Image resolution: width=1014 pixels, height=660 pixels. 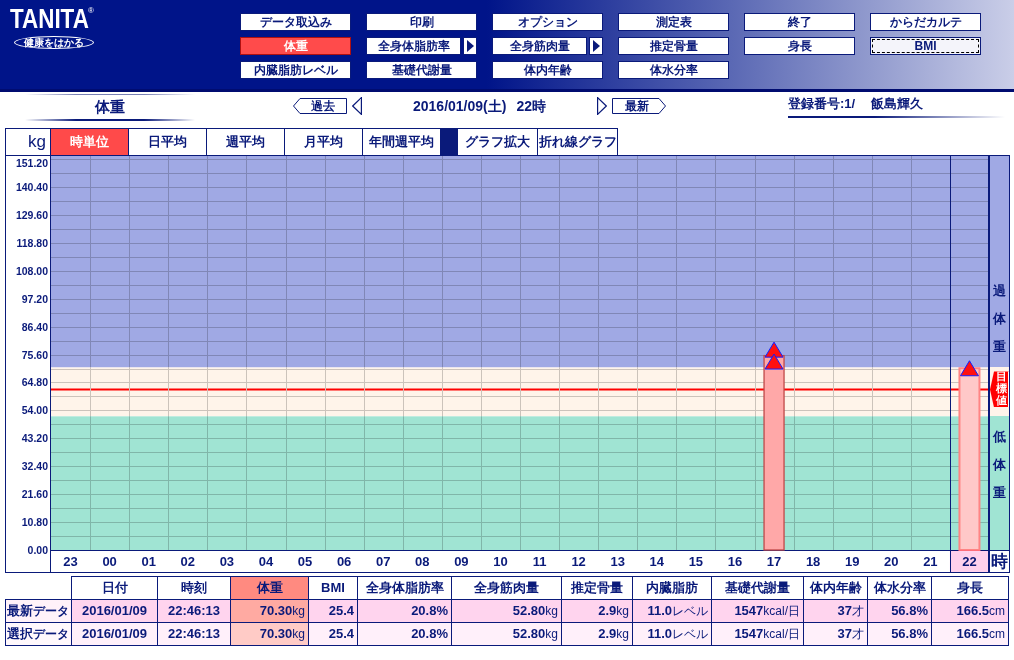 I want to click on menu-button: 測定表, so click(x=673, y=22).